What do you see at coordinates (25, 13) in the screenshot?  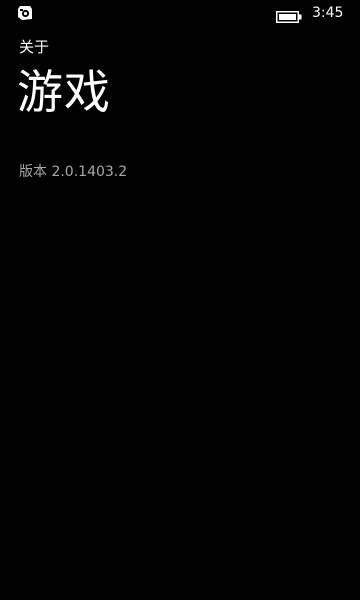 I see `game-app-icon` at bounding box center [25, 13].